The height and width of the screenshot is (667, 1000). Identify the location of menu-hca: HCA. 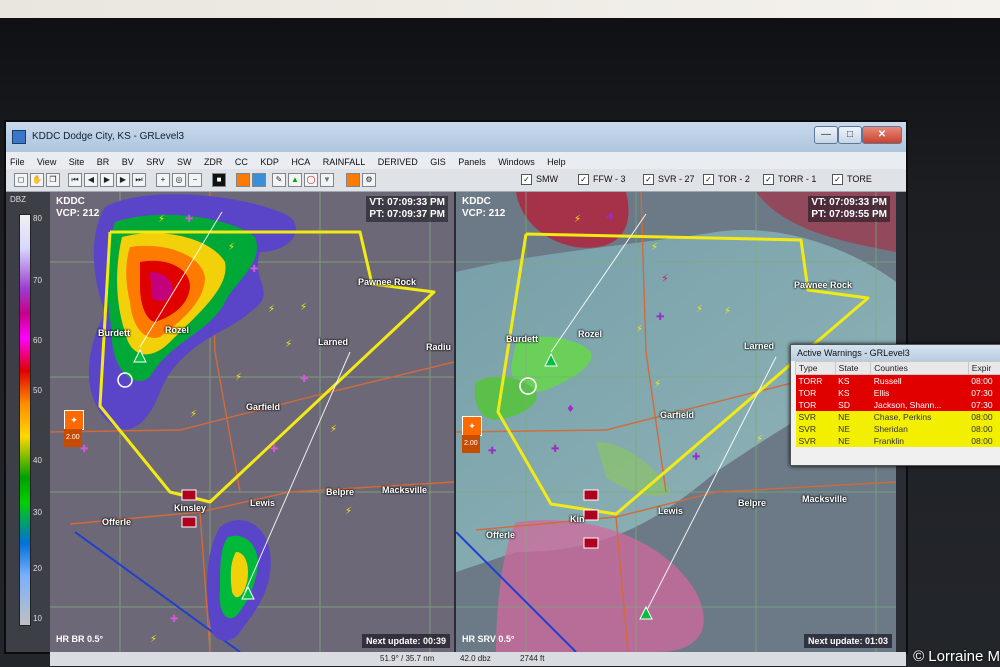
(300, 160).